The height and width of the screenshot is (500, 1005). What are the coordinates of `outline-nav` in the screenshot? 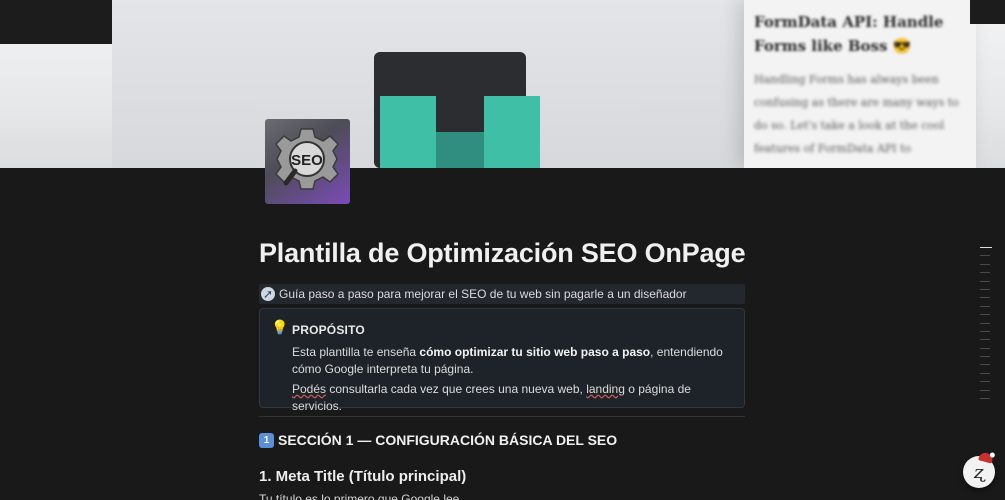 It's located at (986, 326).